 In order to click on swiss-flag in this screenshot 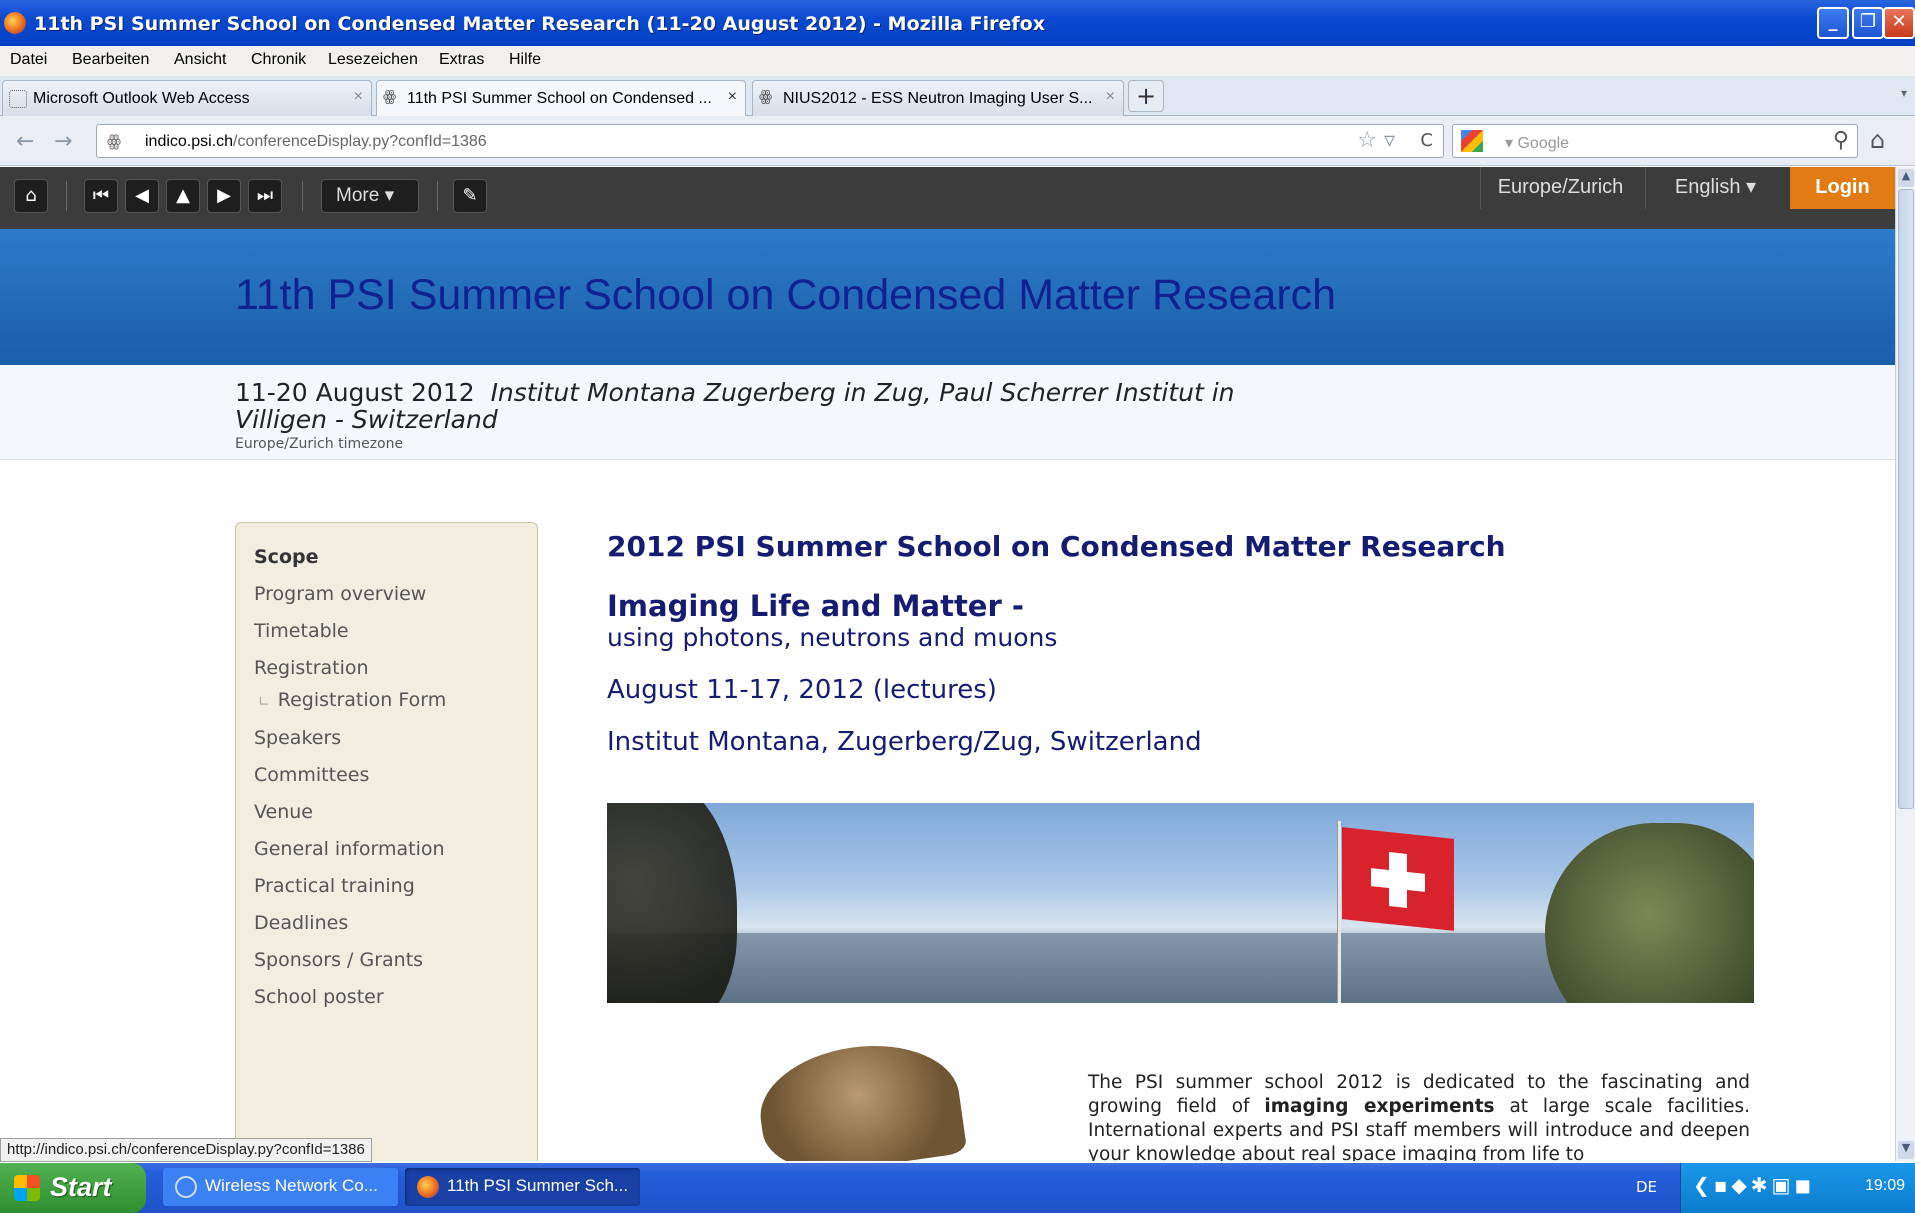, I will do `click(1398, 879)`.